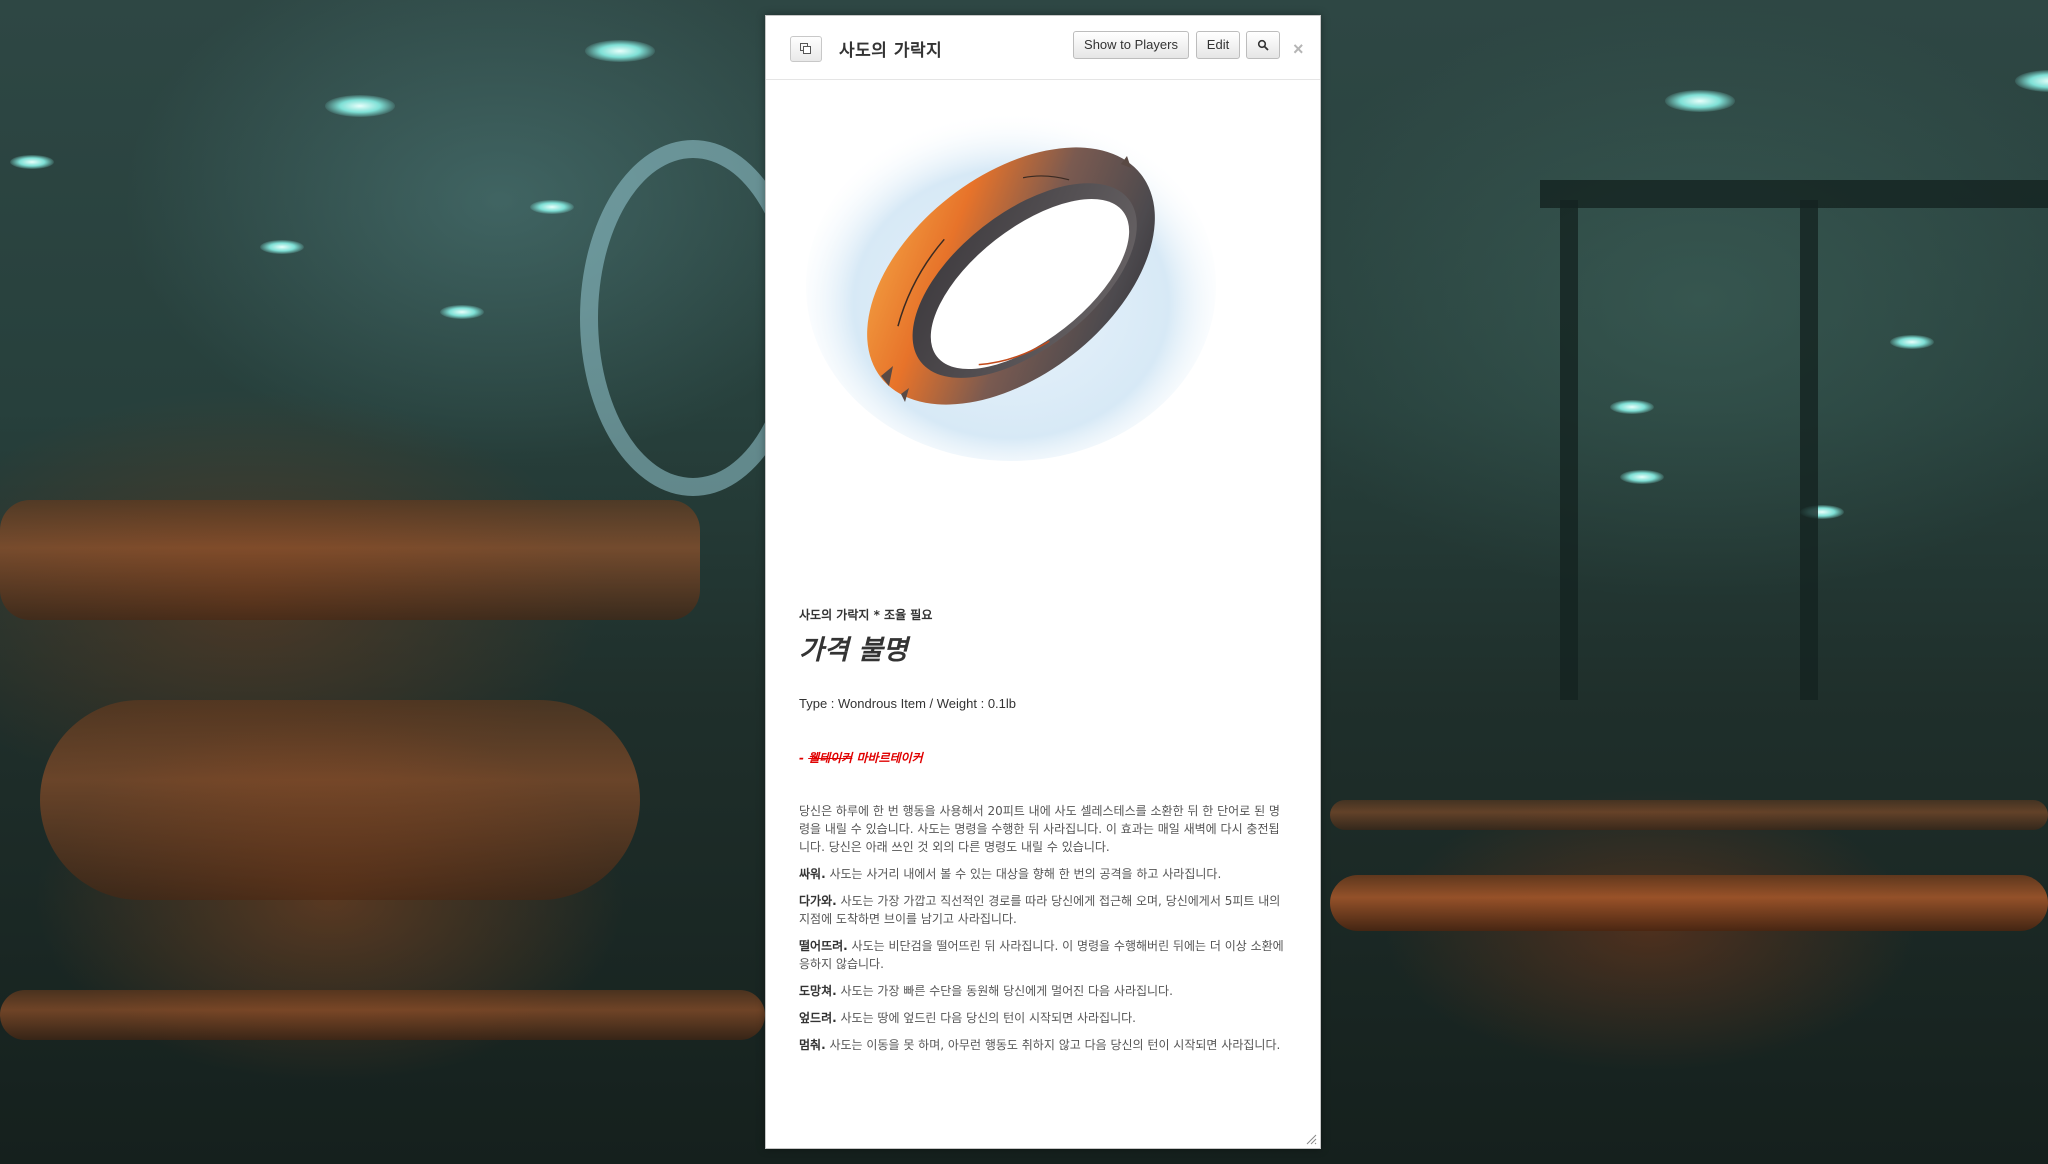  I want to click on command-term: 엎드려., so click(818, 1018).